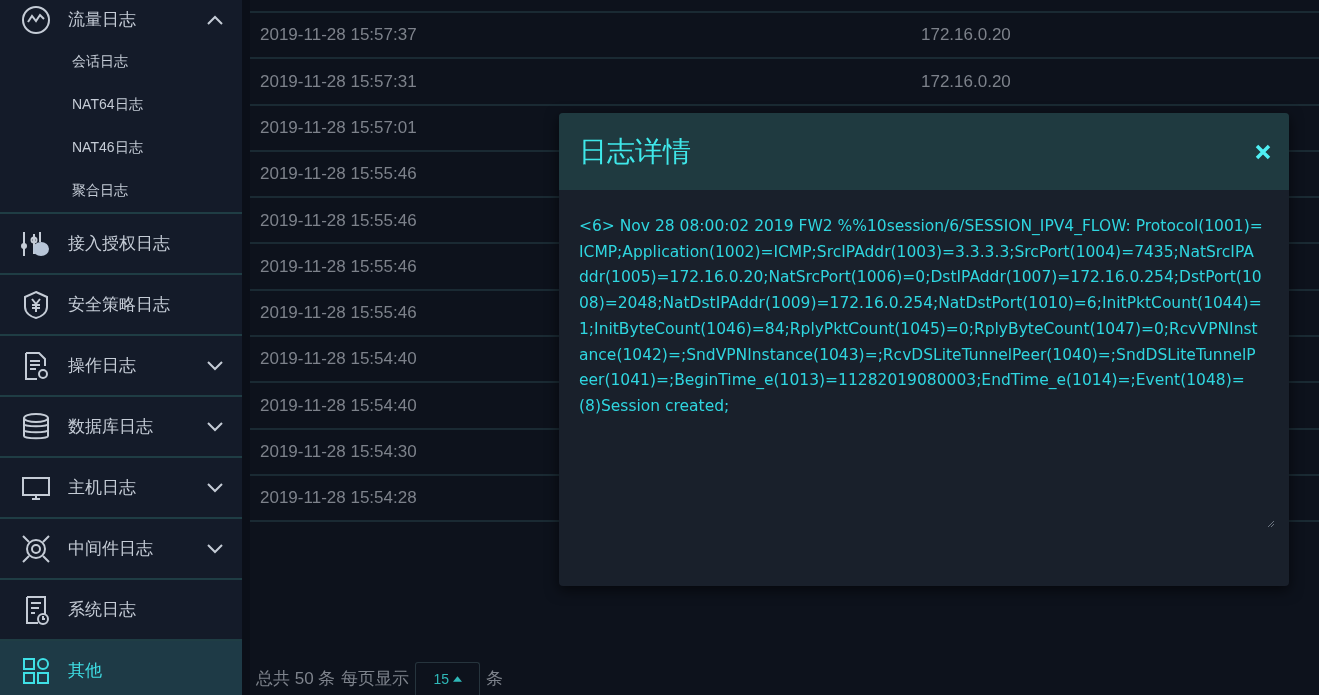  What do you see at coordinates (121, 20) in the screenshot?
I see `sidebar-item: 流量日志` at bounding box center [121, 20].